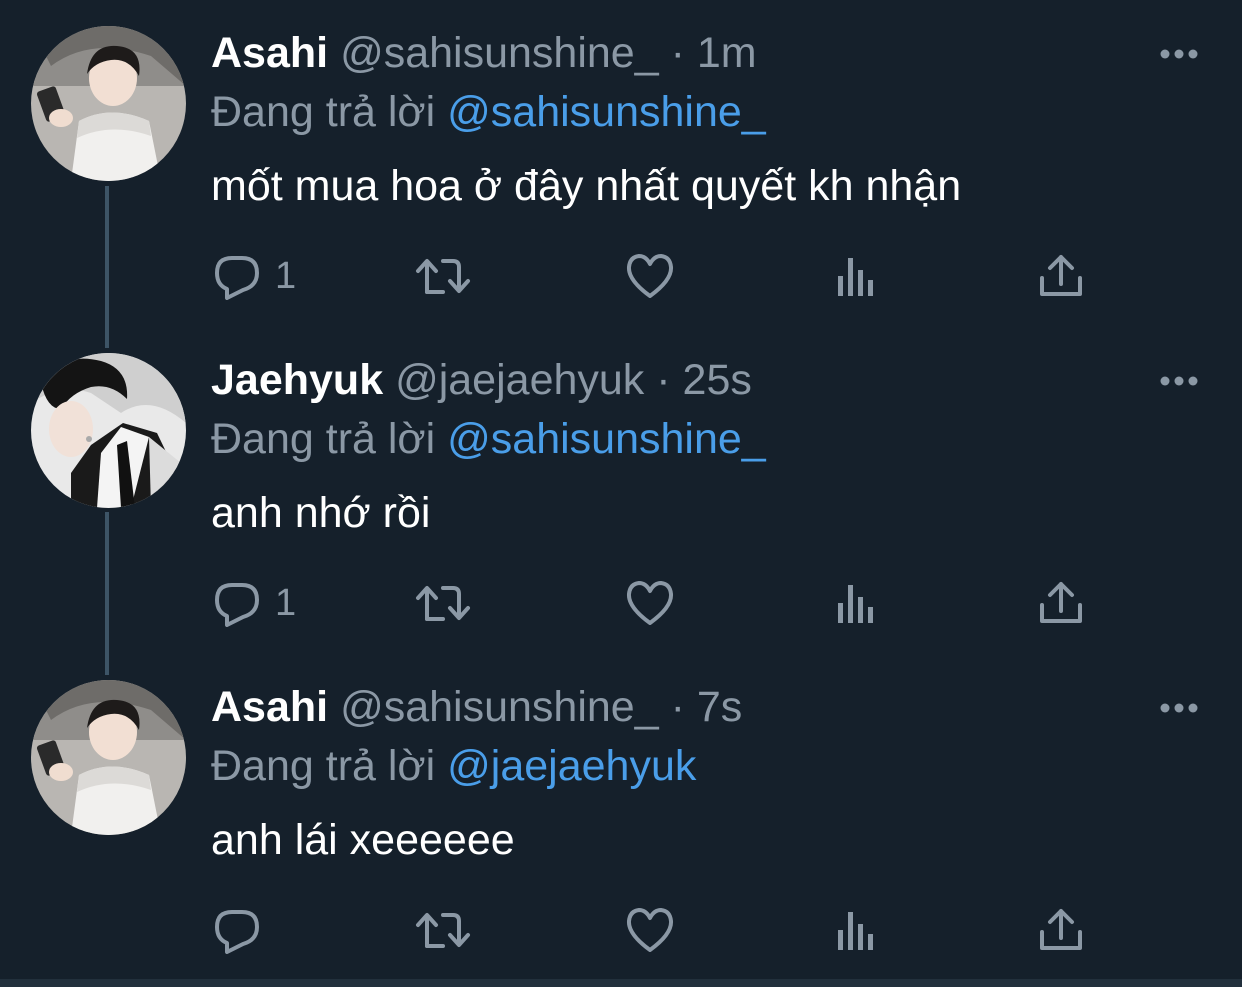 The height and width of the screenshot is (987, 1242). I want to click on tweet-header: Jaehyuk @jaejaehyuk · 25s, so click(481, 380).